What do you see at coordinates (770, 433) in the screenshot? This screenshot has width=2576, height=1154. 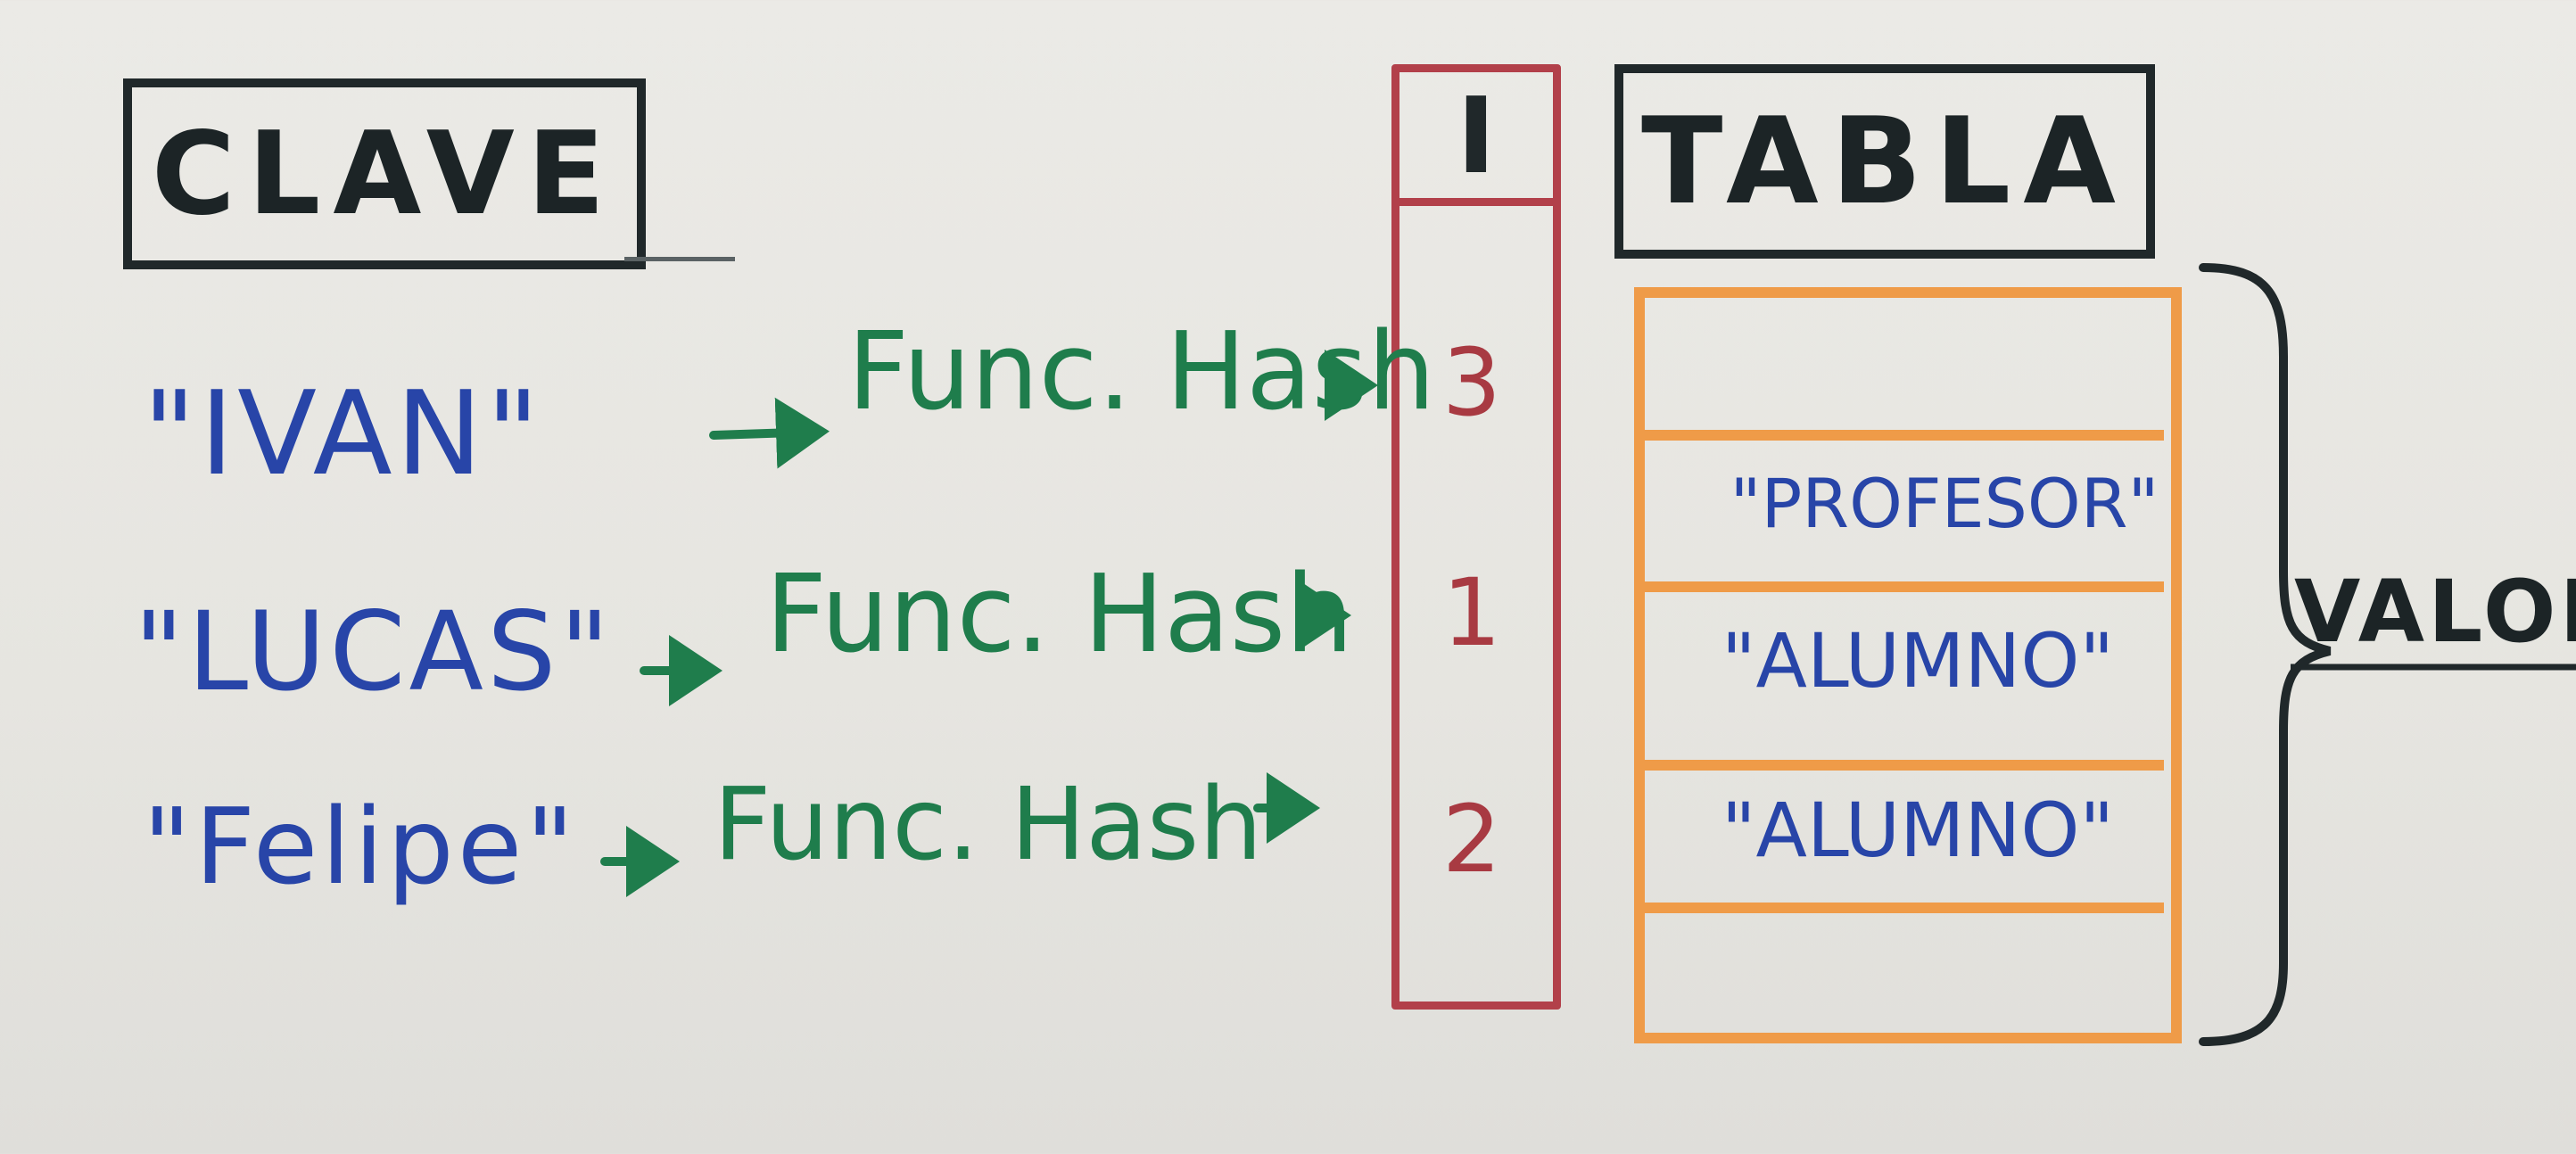 I see `arrow-right-icon` at bounding box center [770, 433].